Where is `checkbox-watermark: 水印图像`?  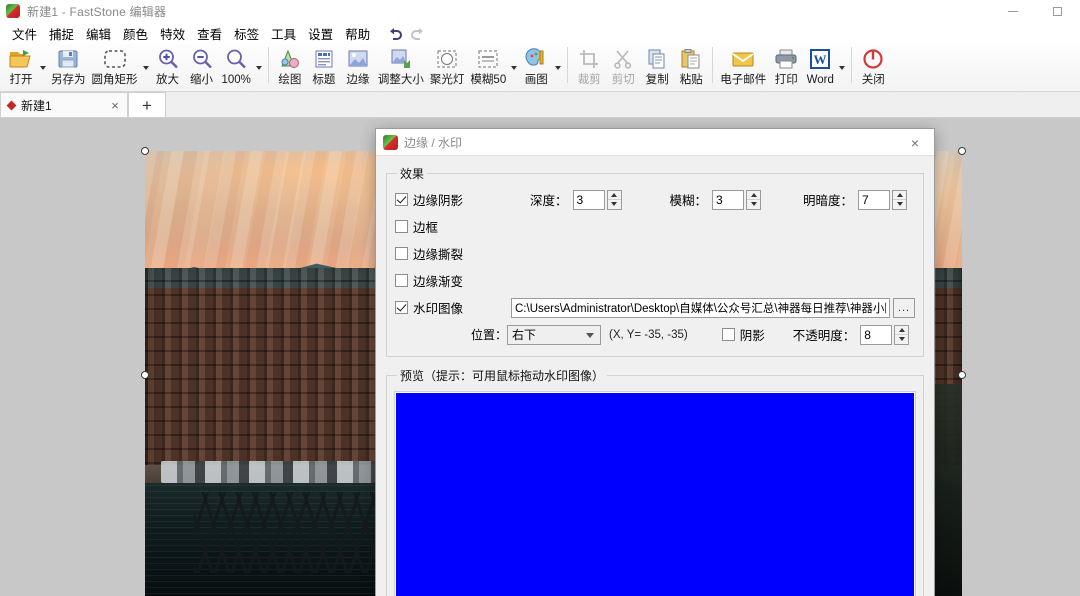 checkbox-watermark: 水印图像 is located at coordinates (448, 307).